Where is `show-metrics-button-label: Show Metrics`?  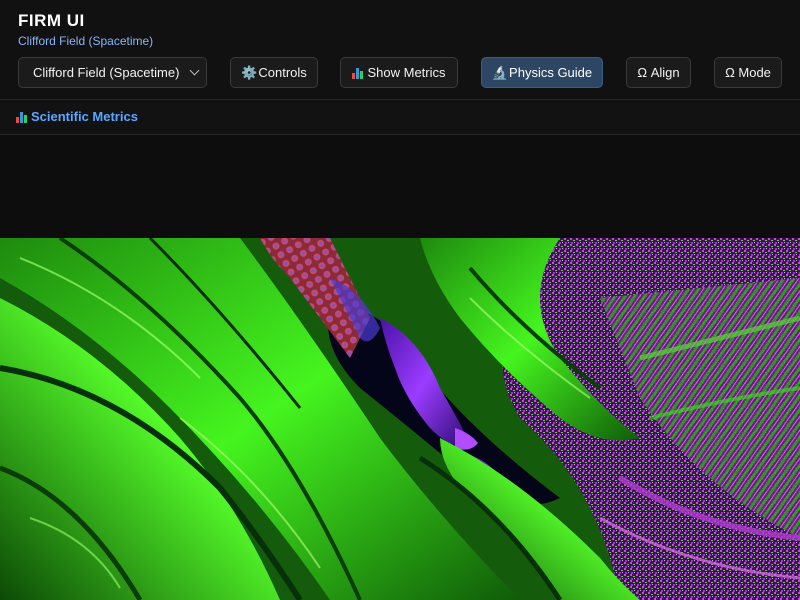
show-metrics-button-label: Show Metrics is located at coordinates (406, 72).